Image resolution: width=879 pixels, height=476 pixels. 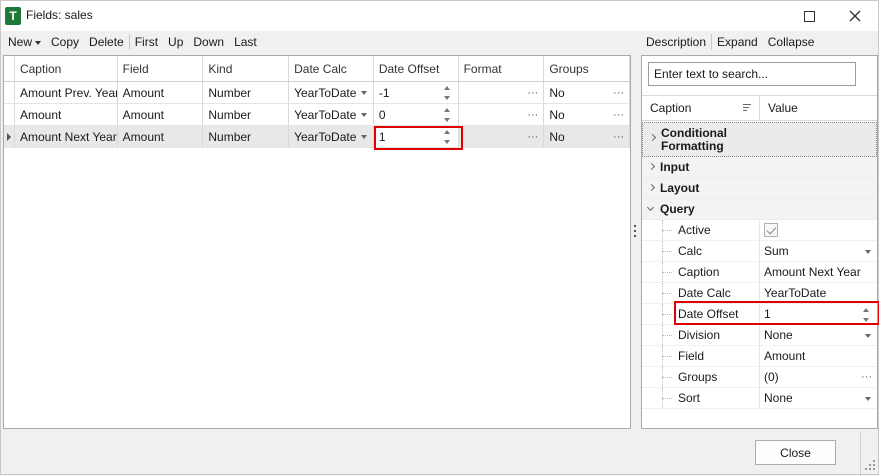 What do you see at coordinates (635, 231) in the screenshot?
I see `panel-splitter` at bounding box center [635, 231].